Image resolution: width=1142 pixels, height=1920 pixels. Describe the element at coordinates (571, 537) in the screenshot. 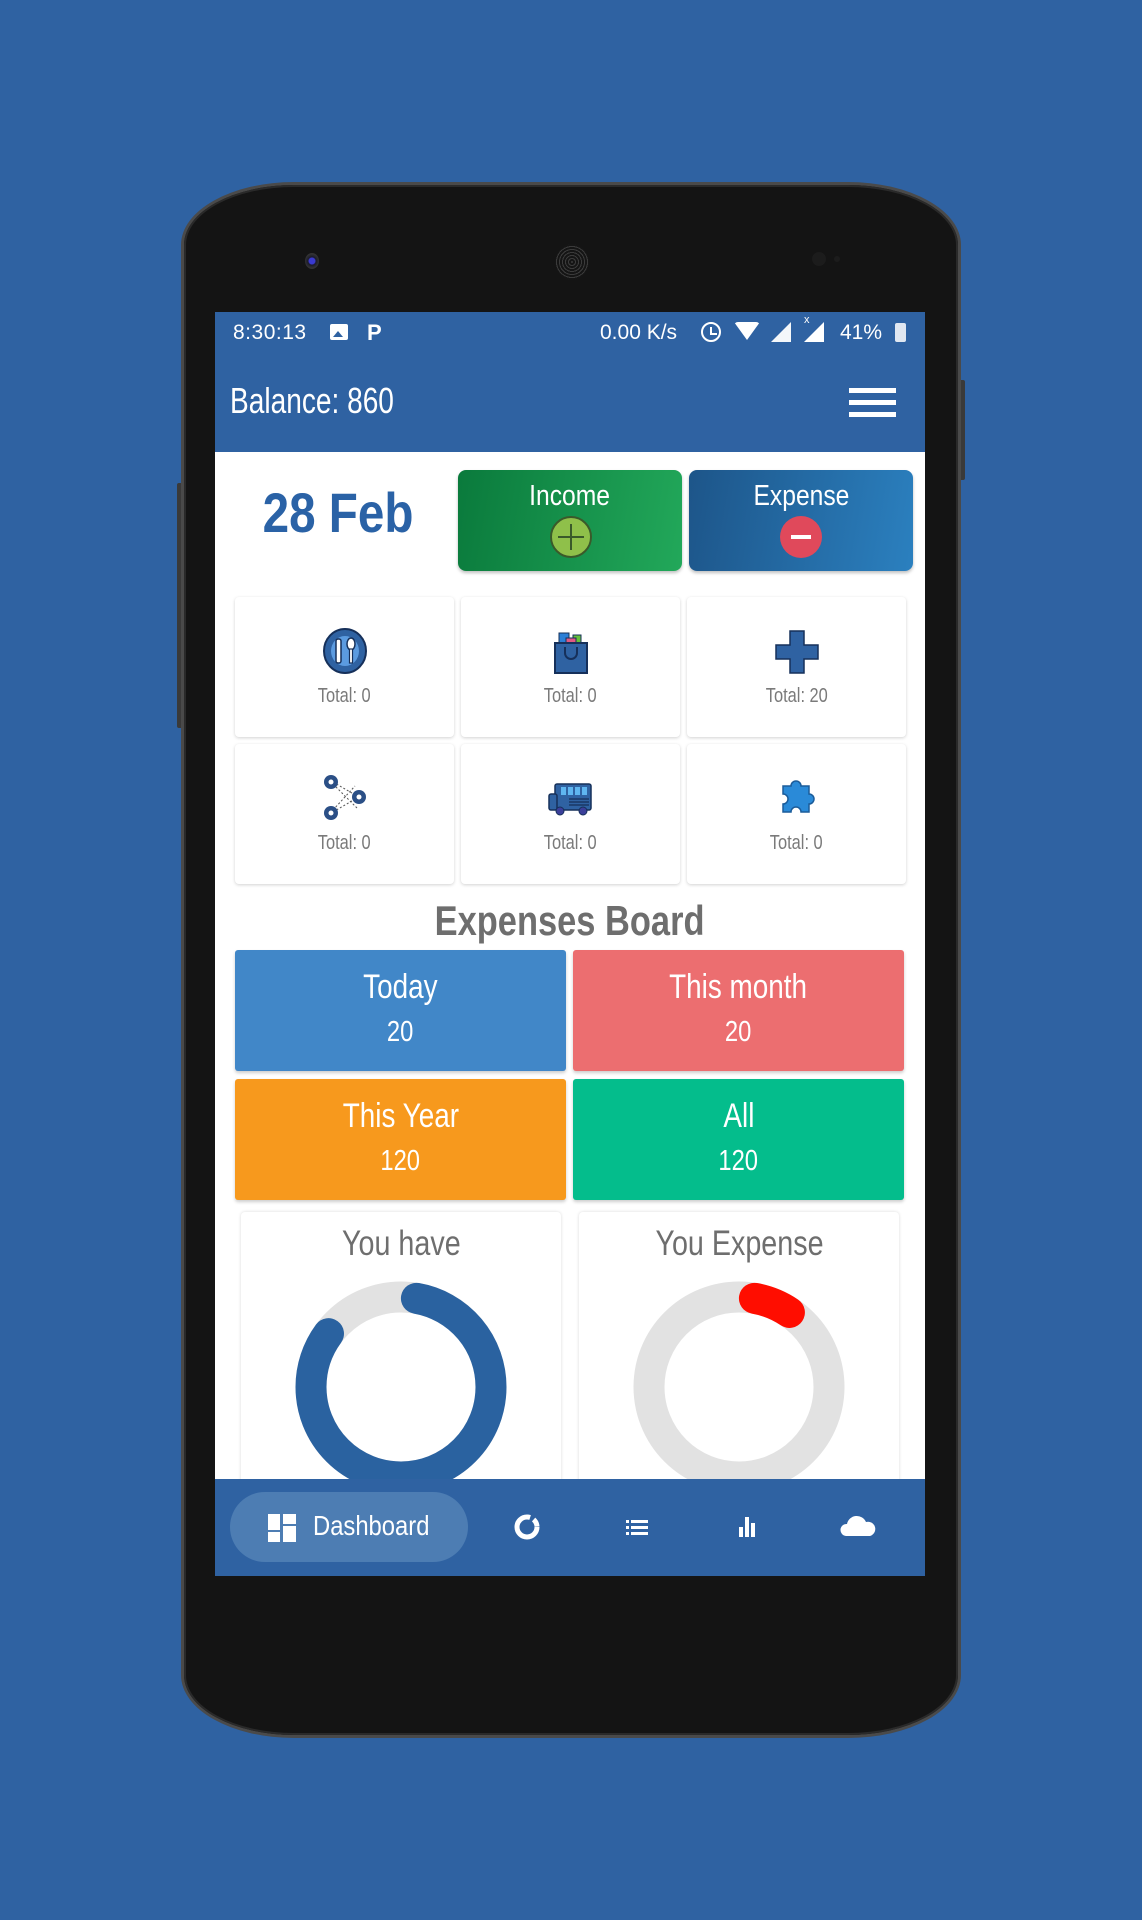

I see `plus-icon` at that location.